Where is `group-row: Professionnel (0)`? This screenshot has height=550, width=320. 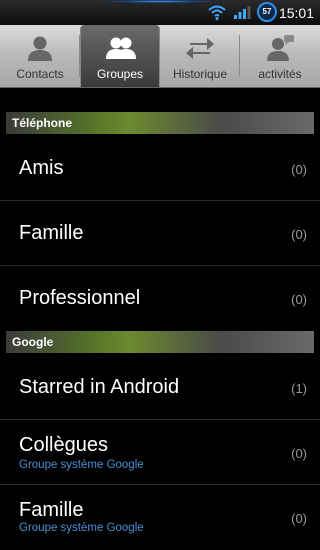
group-row: Professionnel (0) is located at coordinates (160, 298).